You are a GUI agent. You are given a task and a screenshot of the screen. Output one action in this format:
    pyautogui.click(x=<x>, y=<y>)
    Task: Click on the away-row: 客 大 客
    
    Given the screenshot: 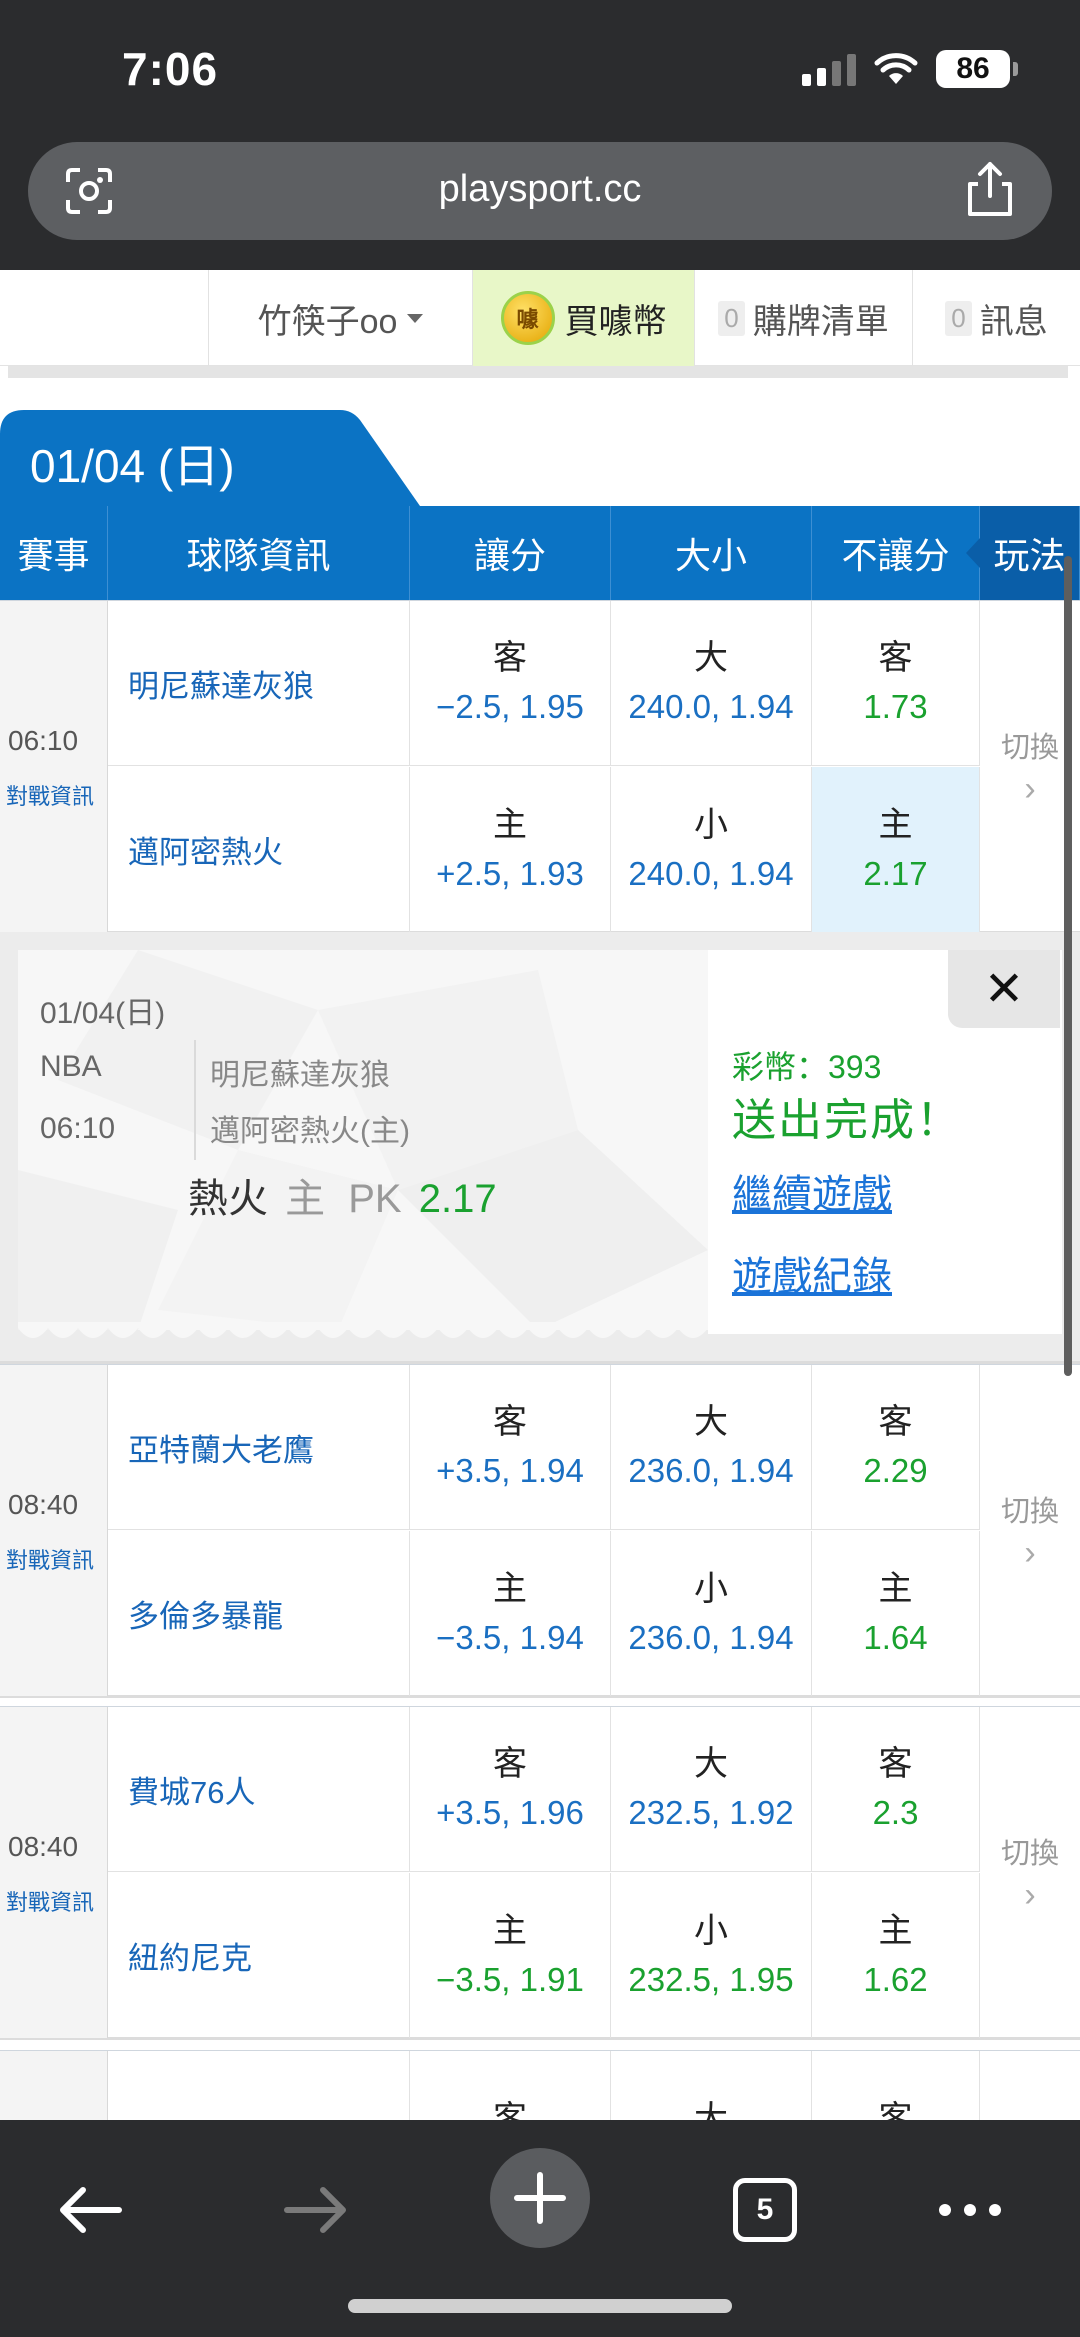 What is the action you would take?
    pyautogui.click(x=544, y=2085)
    